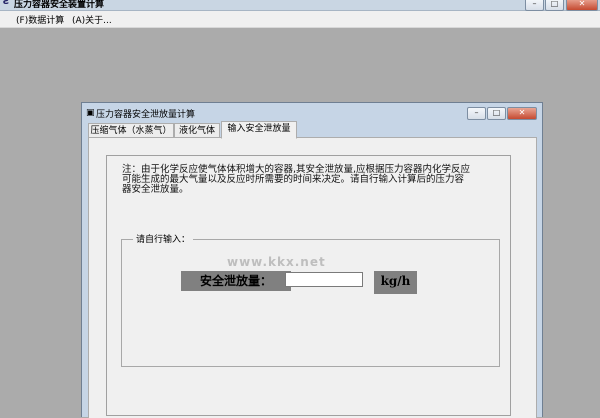 The image size is (600, 418). I want to click on child-window-title: 压力容器安全泄放量计算, so click(146, 115).